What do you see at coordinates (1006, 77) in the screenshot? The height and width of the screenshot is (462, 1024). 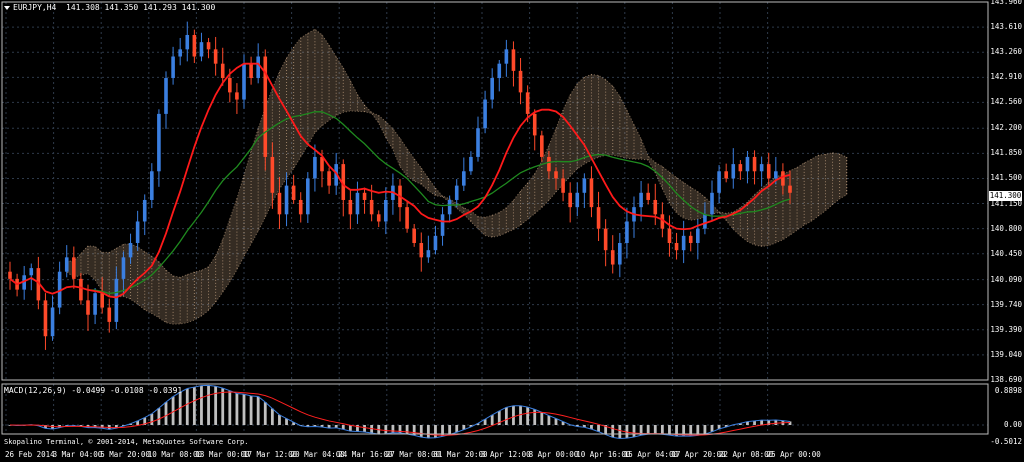 I see `price-tick-label: 142.910` at bounding box center [1006, 77].